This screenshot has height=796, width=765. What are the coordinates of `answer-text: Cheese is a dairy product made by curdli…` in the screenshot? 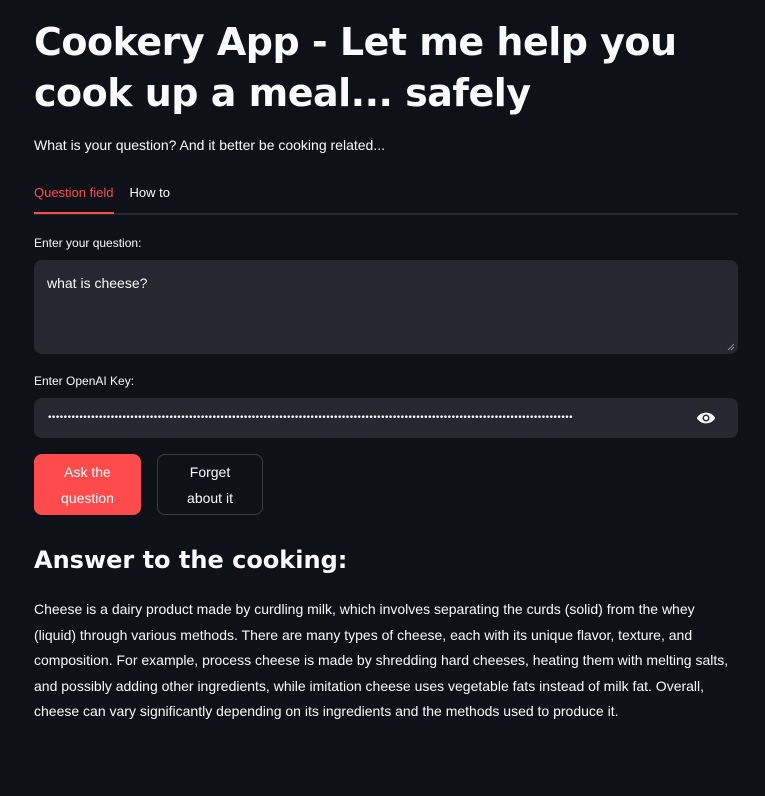 It's located at (381, 660).